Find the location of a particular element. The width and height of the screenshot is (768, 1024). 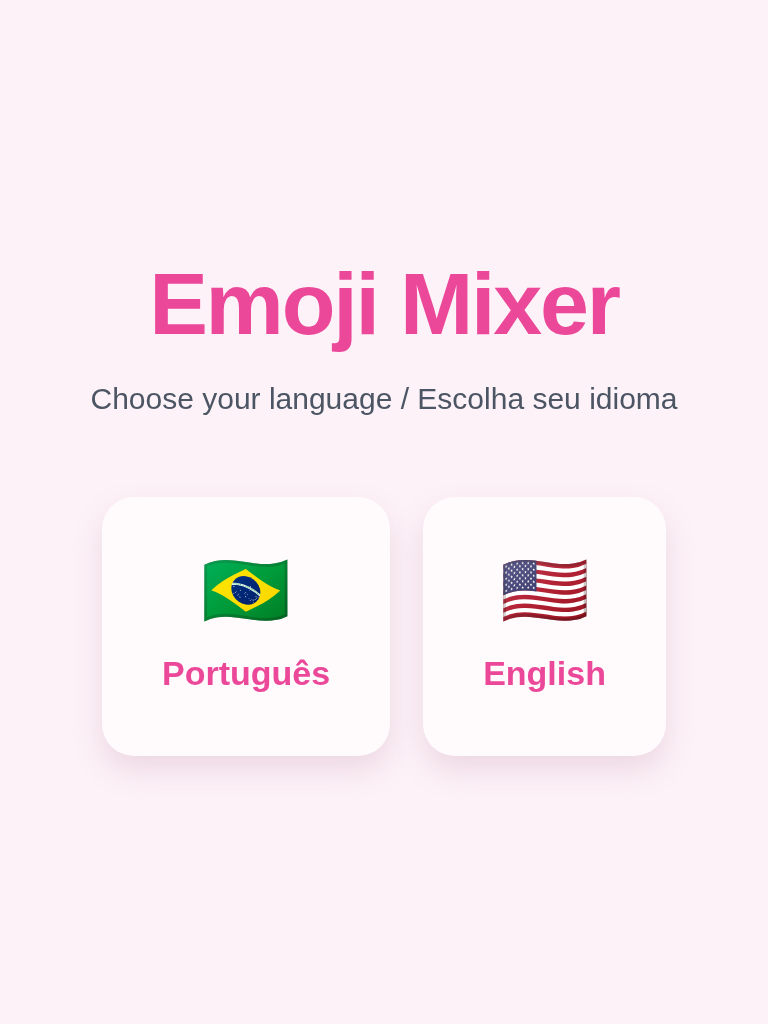

flag-emoji: 🇧🇷 is located at coordinates (246, 590).